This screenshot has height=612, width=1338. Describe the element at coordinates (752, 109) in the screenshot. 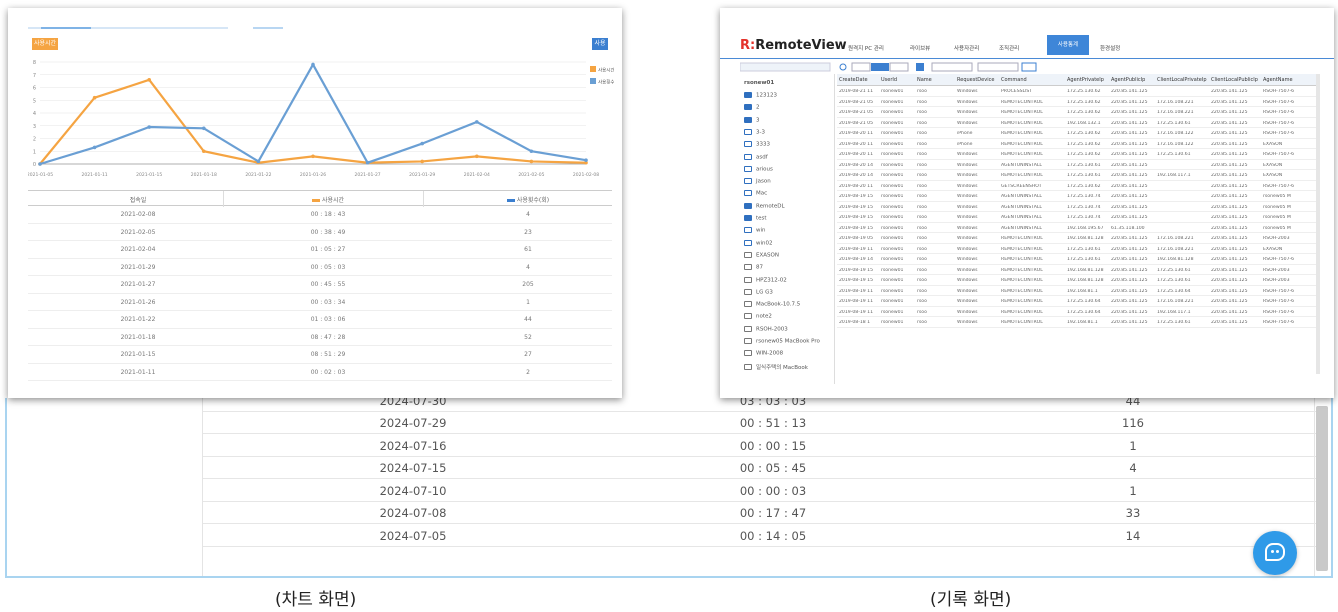

I see `tree-item: 2` at that location.